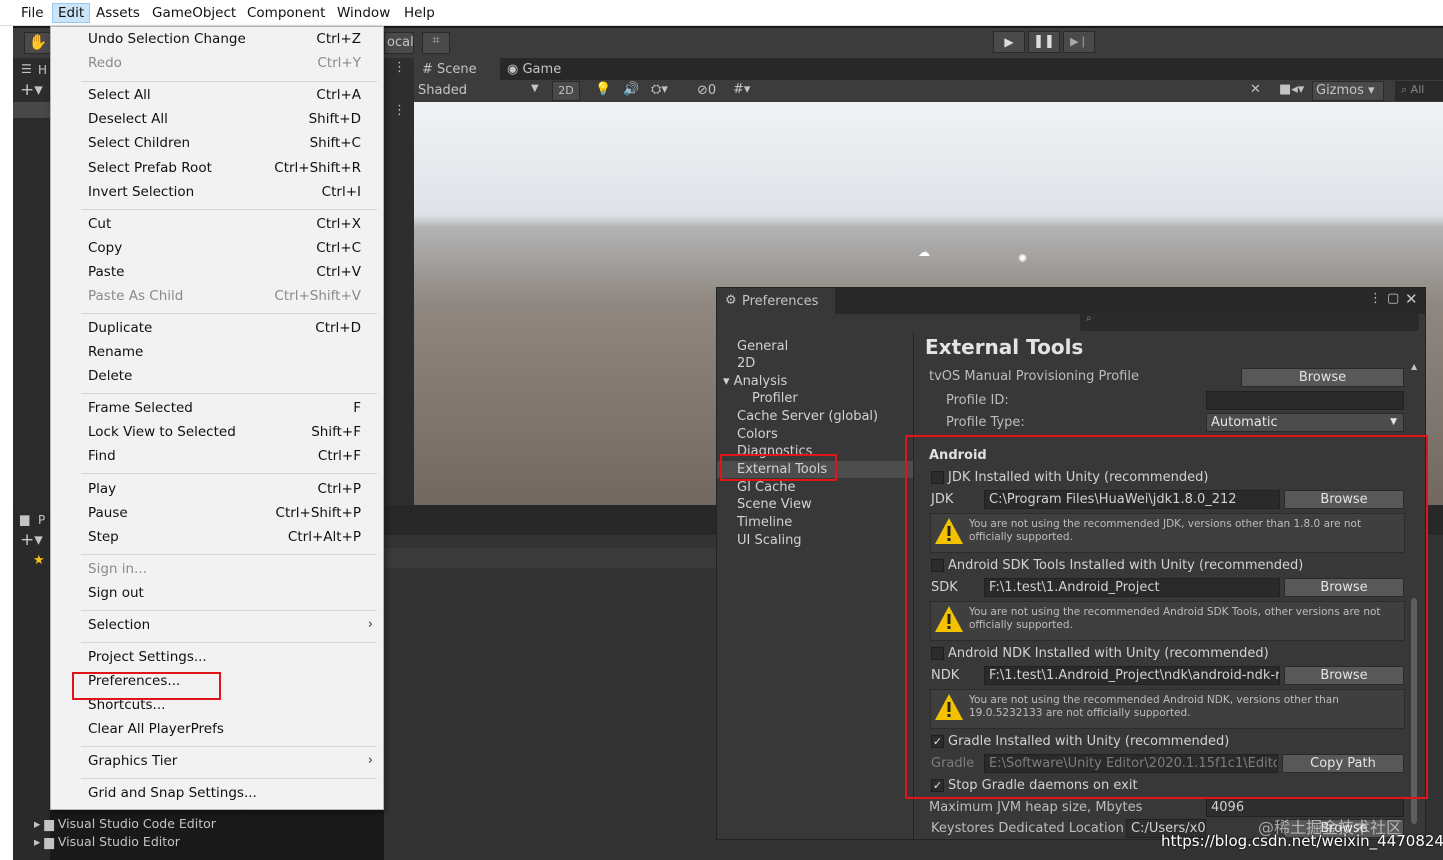  Describe the element at coordinates (39, 560) in the screenshot. I see `favorites-star-icon: ★` at that location.